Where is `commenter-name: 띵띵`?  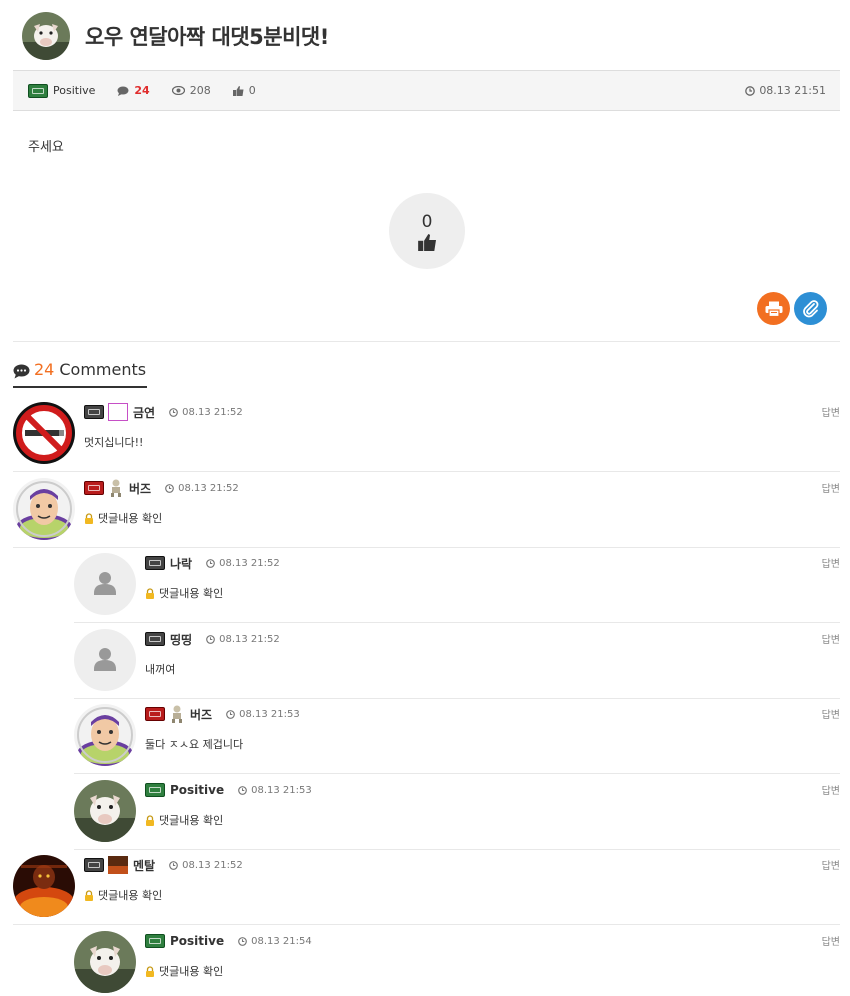 commenter-name: 띵띵 is located at coordinates (181, 639).